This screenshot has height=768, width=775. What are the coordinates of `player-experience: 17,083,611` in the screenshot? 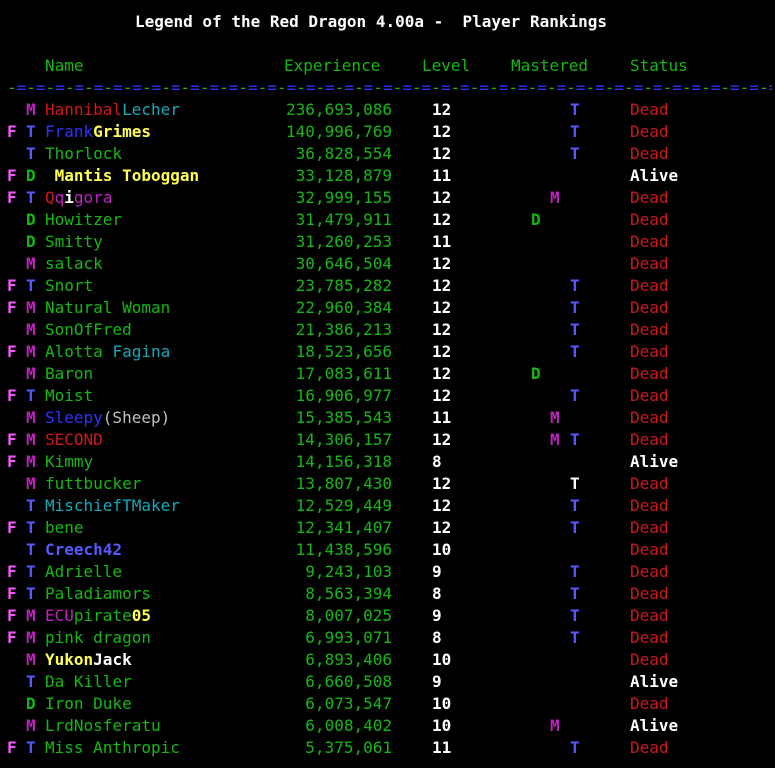 It's located at (343, 373).